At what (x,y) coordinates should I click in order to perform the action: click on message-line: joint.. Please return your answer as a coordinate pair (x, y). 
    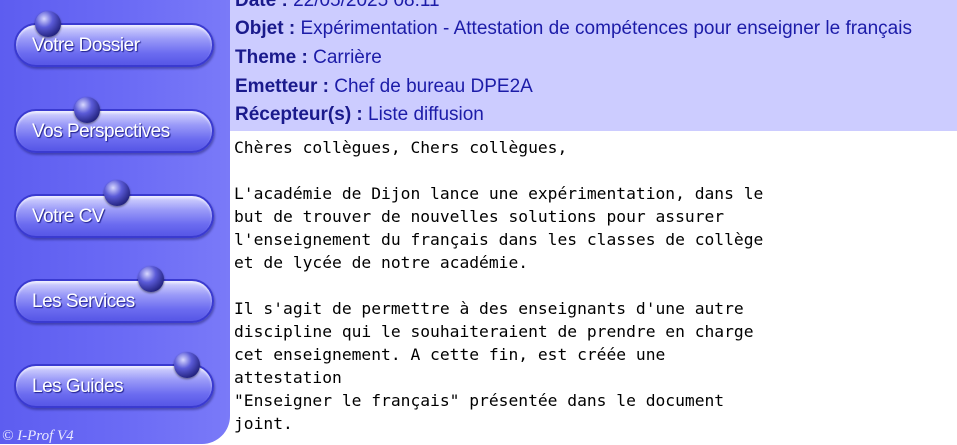
    Looking at the image, I should click on (263, 423).